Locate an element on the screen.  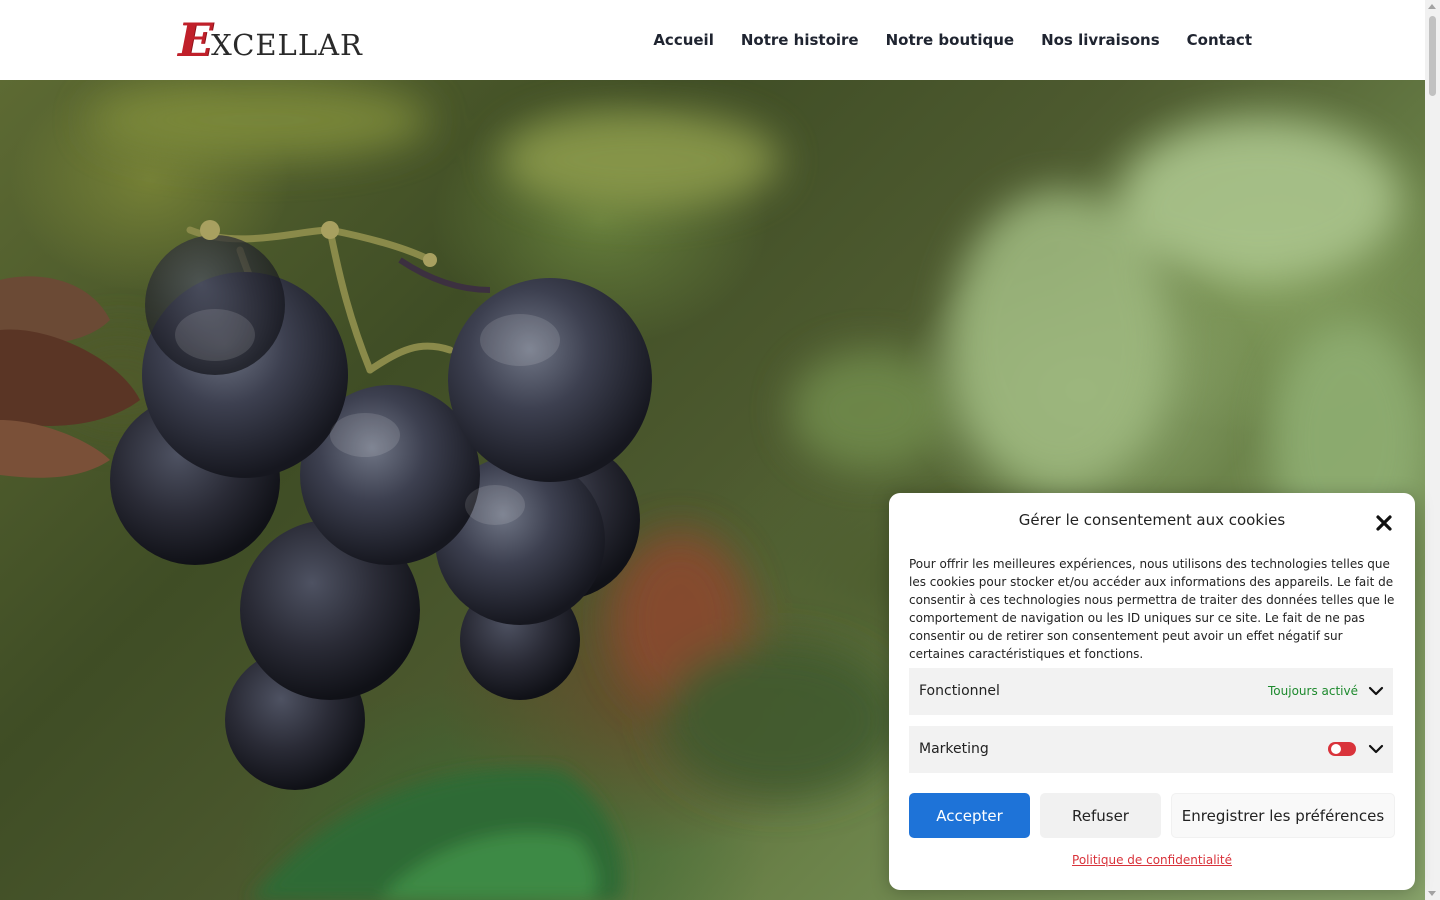
accept-button: Accepter is located at coordinates (969, 815).